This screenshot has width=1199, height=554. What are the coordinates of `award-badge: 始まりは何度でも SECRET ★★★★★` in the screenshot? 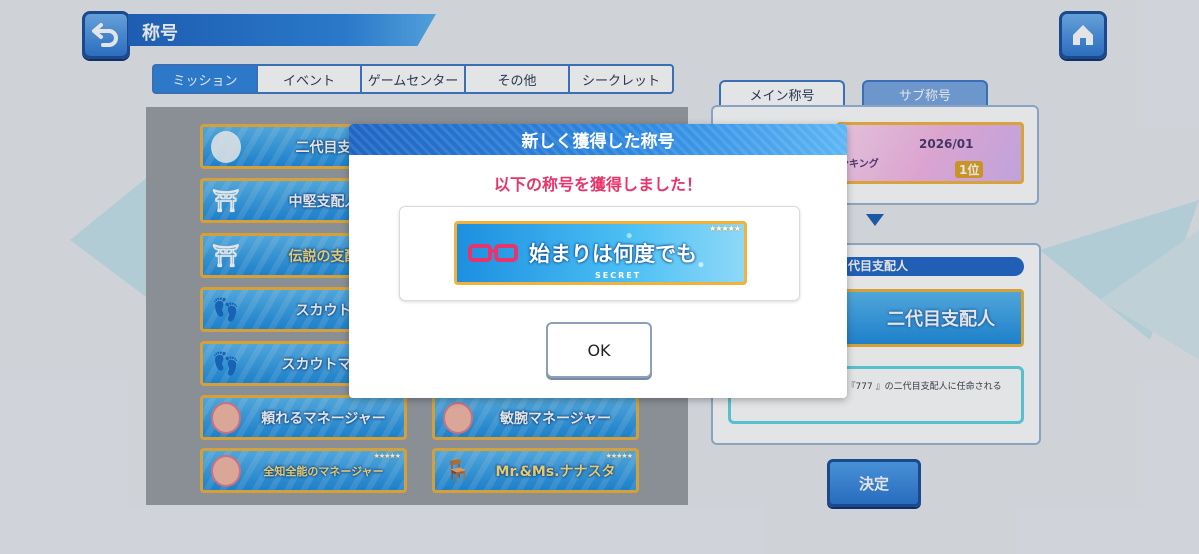 It's located at (600, 253).